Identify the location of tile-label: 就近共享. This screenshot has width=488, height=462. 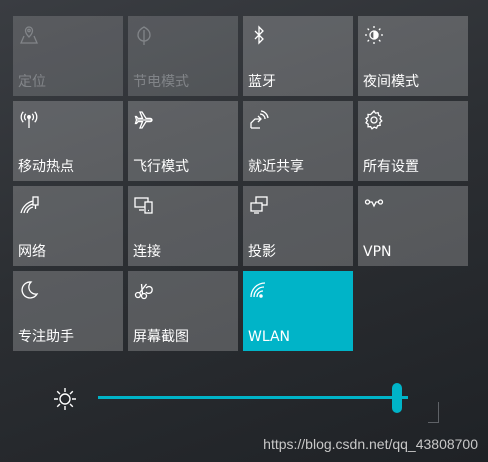
(276, 167).